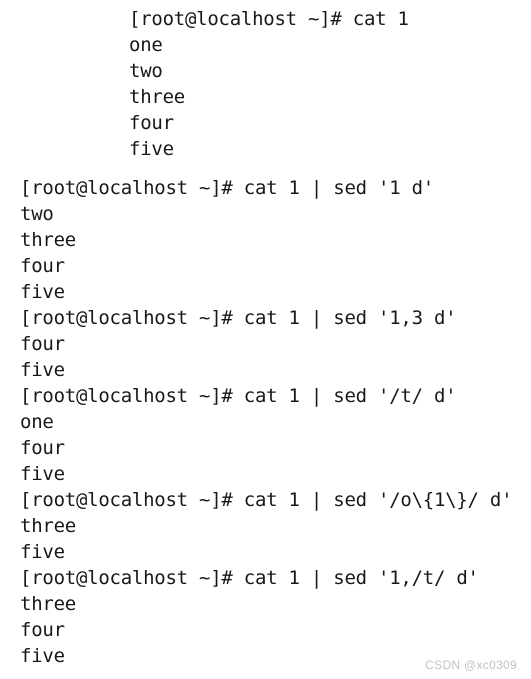 This screenshot has width=531, height=679. Describe the element at coordinates (265, 396) in the screenshot. I see `command-line: [root@localhost ~]# cat 1 | sed '/t/ d'` at that location.